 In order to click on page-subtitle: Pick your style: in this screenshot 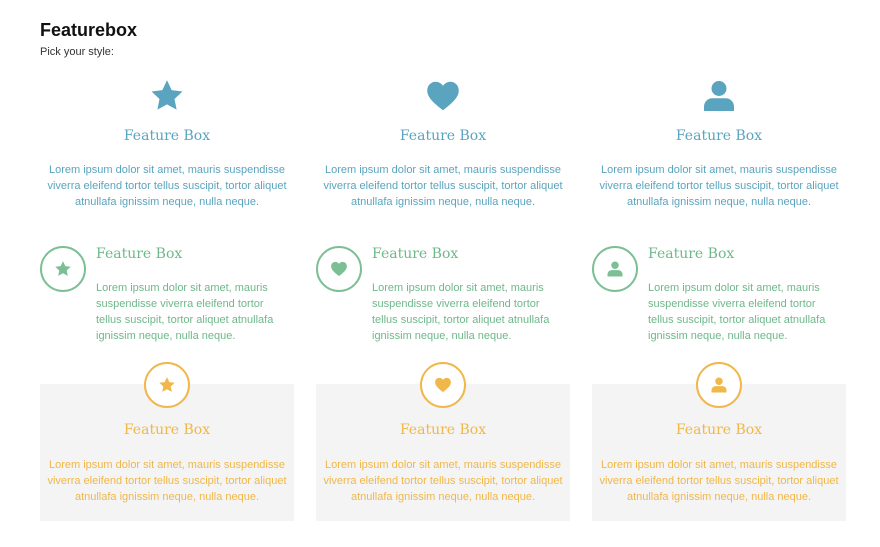, I will do `click(77, 52)`.